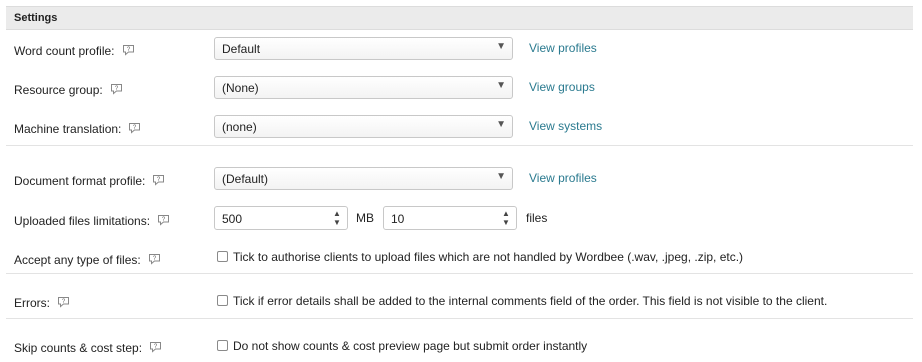 The width and height of the screenshot is (922, 362). What do you see at coordinates (363, 87) in the screenshot?
I see `resource-group-select: (None) ▼` at bounding box center [363, 87].